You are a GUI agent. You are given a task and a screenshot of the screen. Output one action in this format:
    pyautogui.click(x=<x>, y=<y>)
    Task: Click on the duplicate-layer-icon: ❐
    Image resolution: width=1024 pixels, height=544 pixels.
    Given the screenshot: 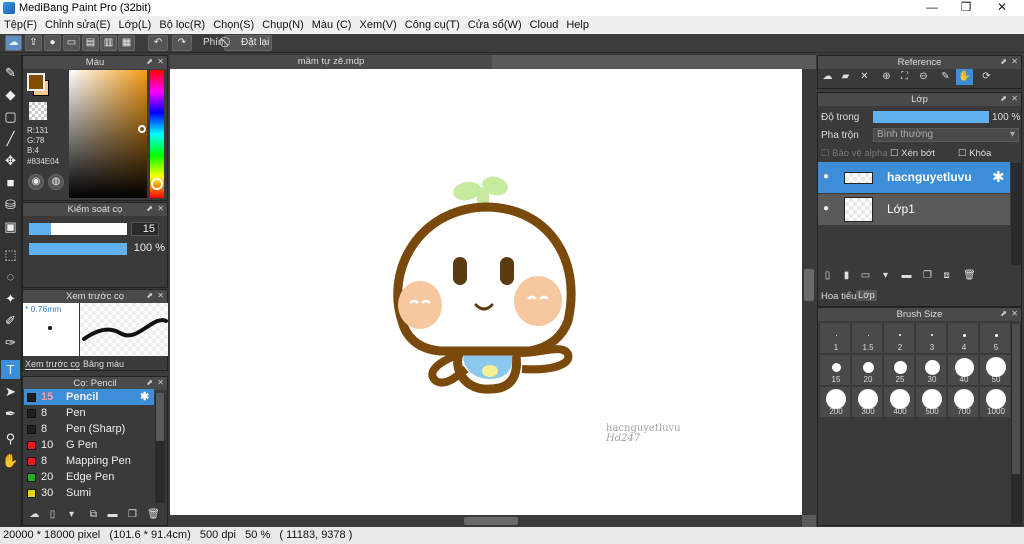 What is the action you would take?
    pyautogui.click(x=927, y=276)
    